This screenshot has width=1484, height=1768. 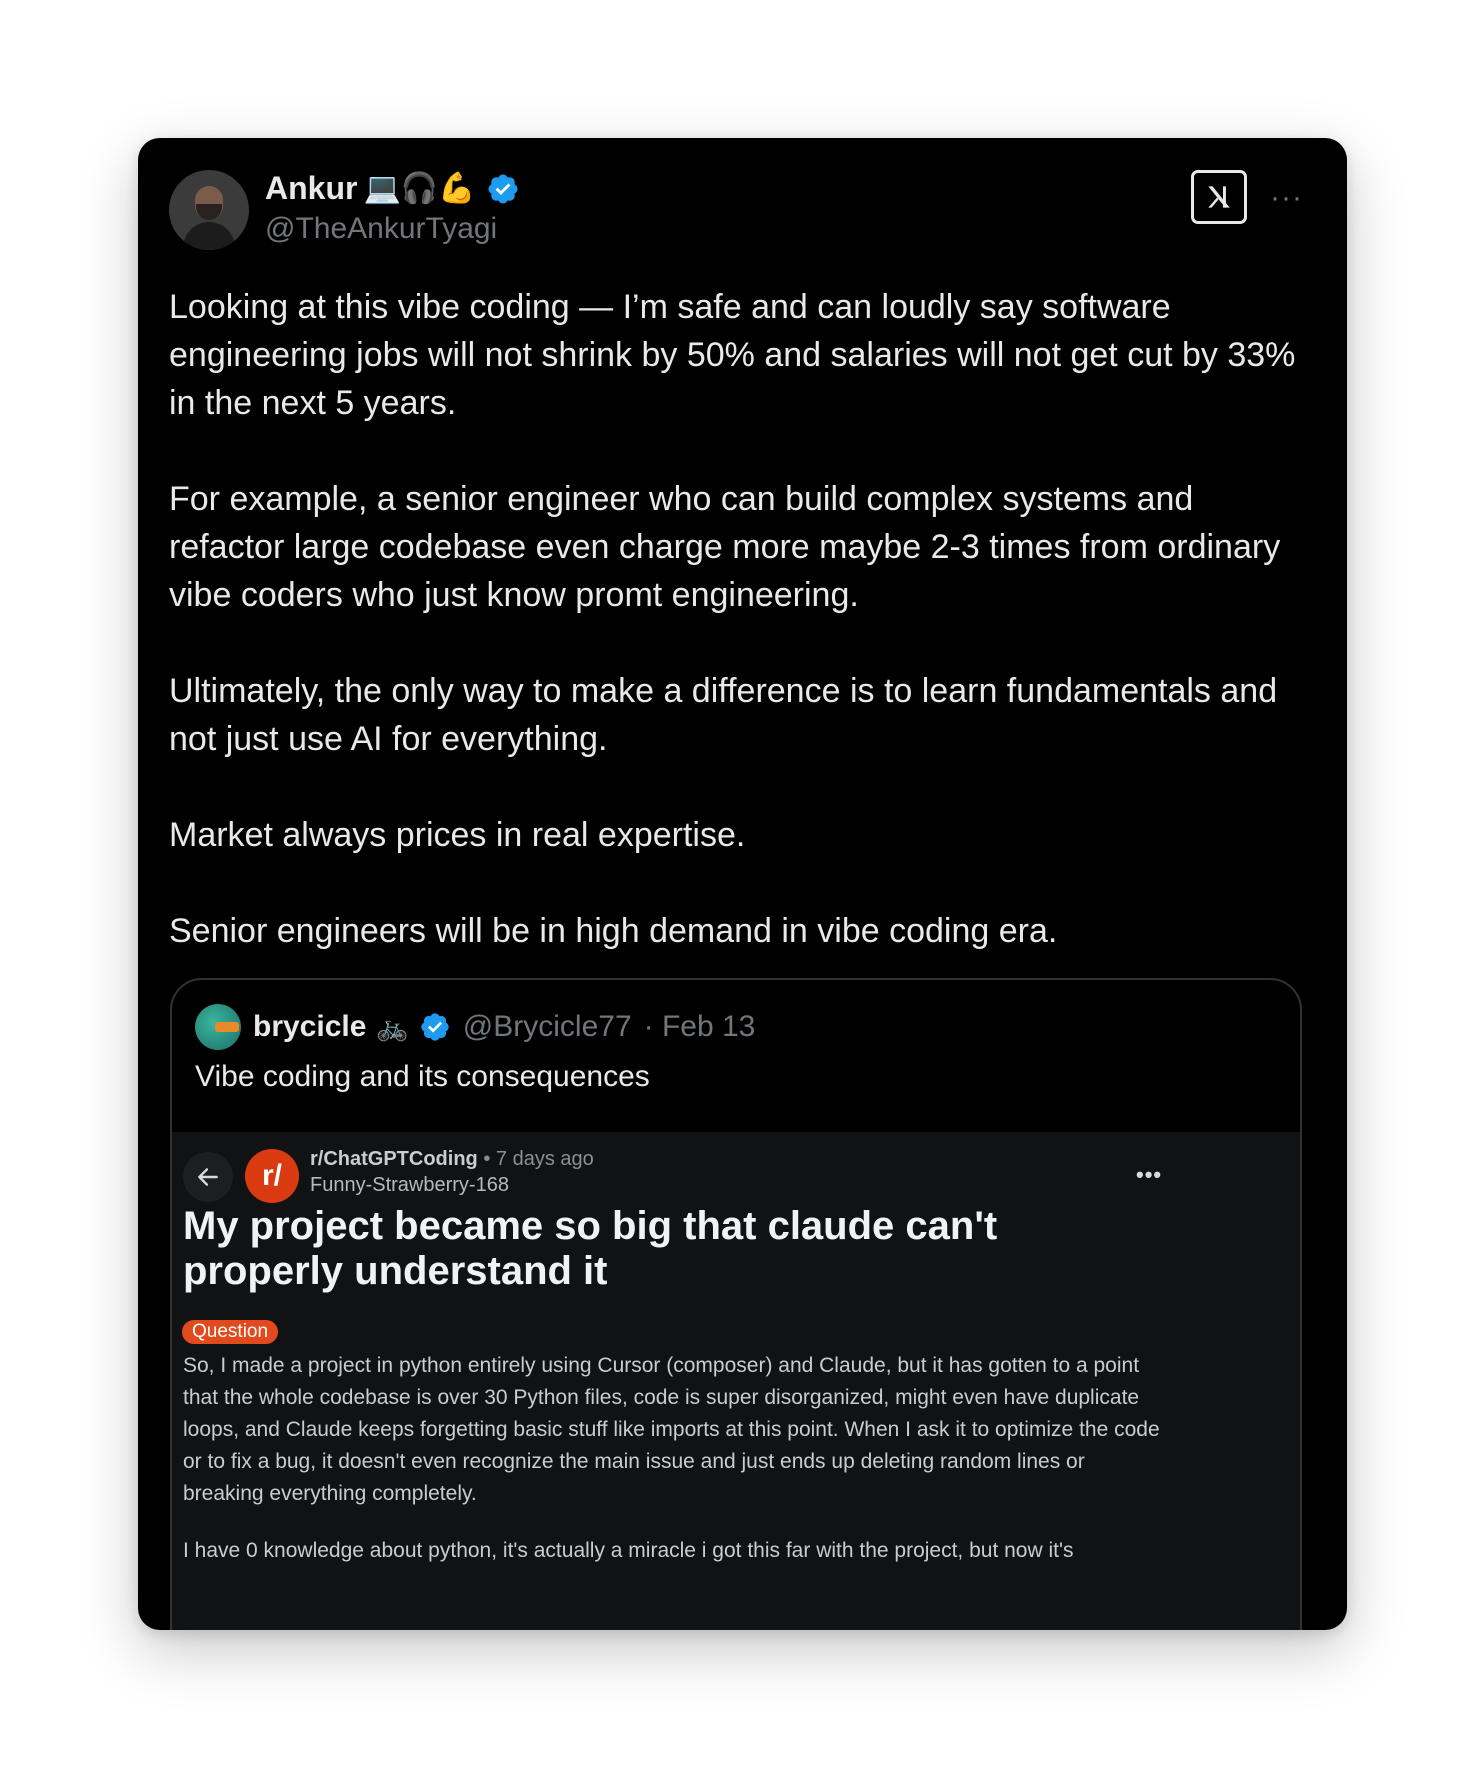 I want to click on post-more-icon: •••, so click(x=1149, y=1174).